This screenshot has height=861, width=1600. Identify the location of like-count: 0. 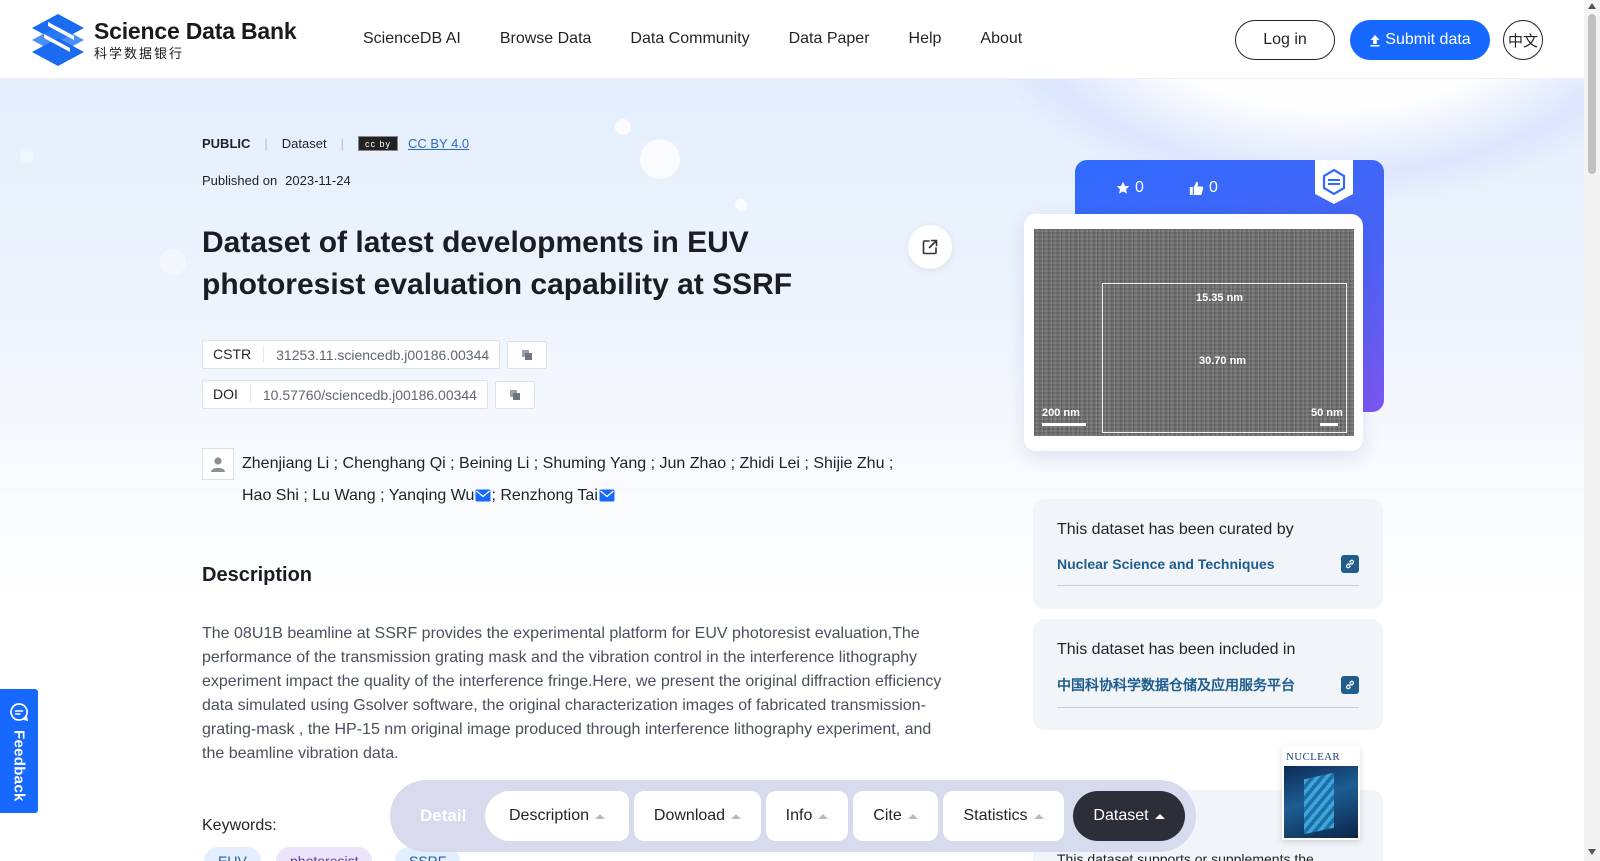
(1203, 188).